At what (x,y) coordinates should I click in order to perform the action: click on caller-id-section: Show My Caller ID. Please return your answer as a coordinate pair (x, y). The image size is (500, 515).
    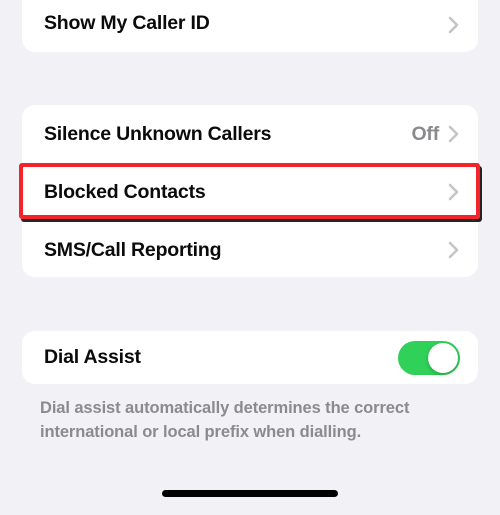
    Looking at the image, I should click on (250, 26).